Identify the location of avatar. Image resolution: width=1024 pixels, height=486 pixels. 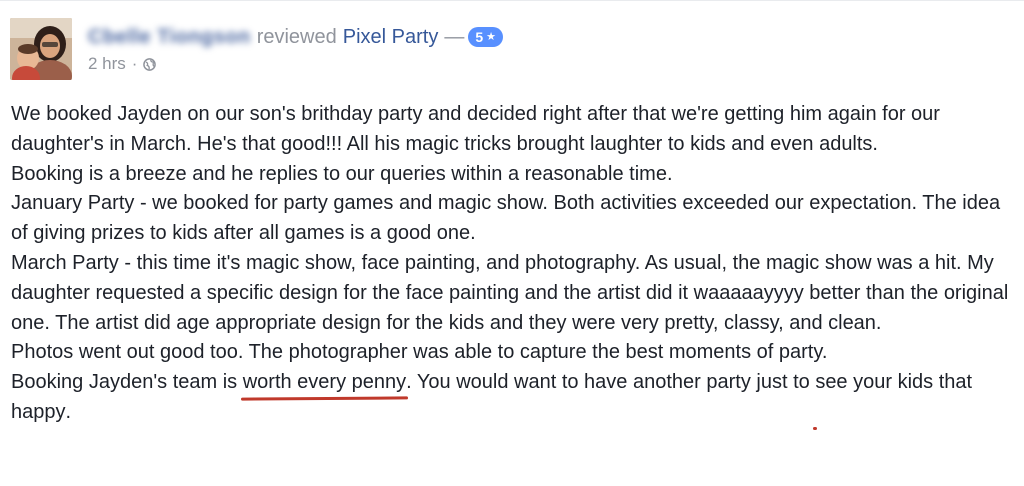
(41, 49).